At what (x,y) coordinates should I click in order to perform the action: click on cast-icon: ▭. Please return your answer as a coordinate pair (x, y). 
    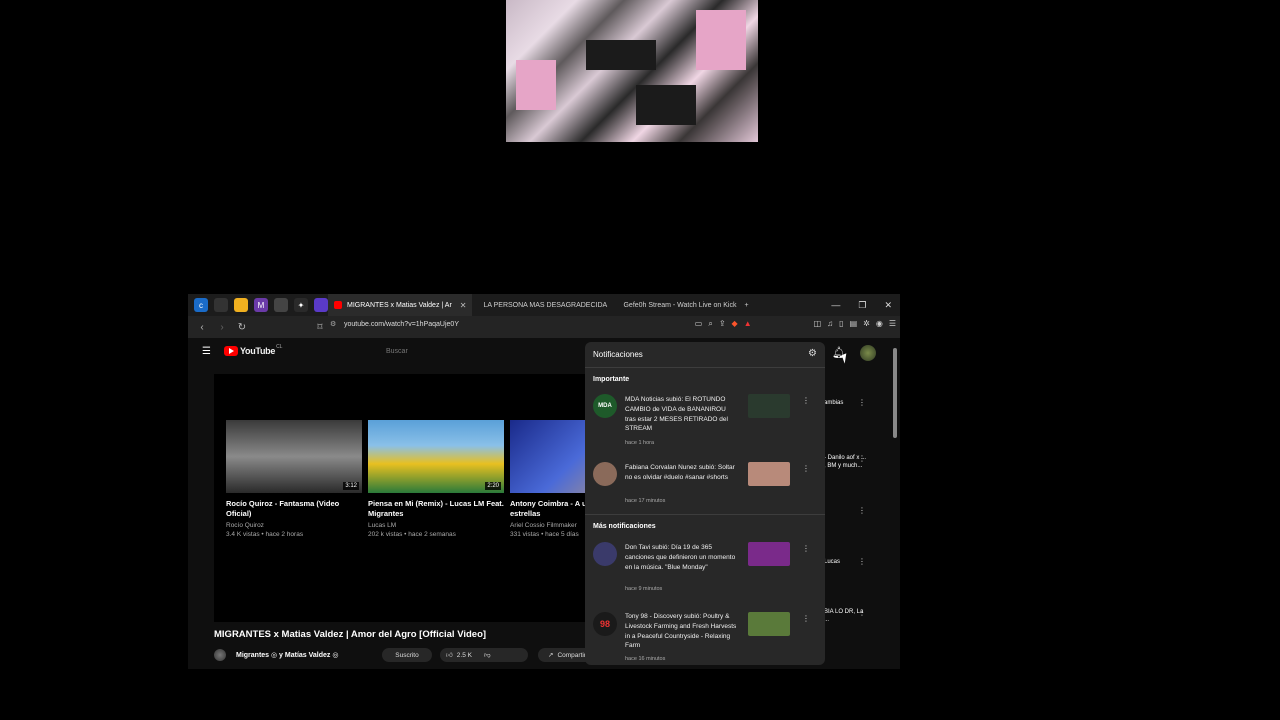
    Looking at the image, I should click on (699, 324).